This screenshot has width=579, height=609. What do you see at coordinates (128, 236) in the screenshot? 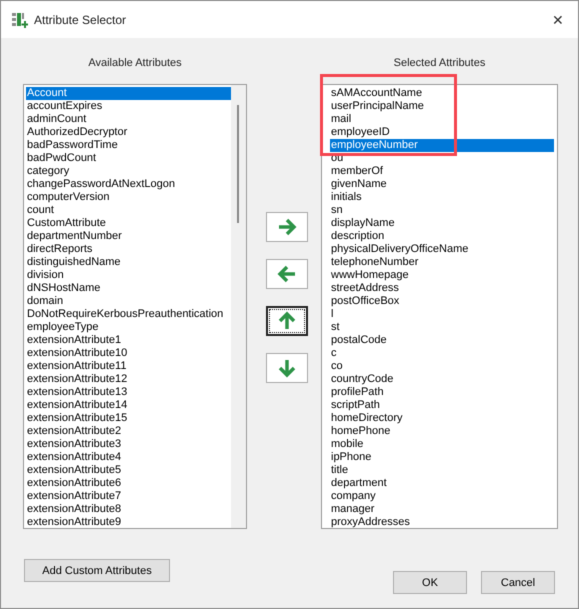
I see `list-item: departmentNumber` at bounding box center [128, 236].